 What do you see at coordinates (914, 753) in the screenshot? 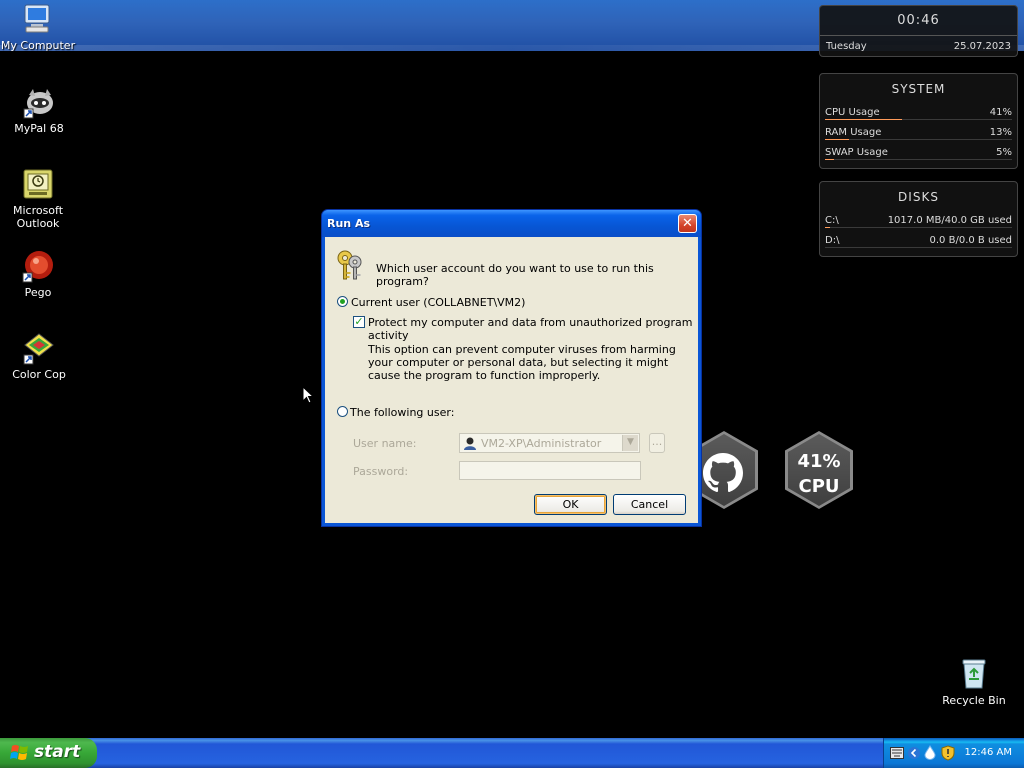
I see `chevron-left-icon` at bounding box center [914, 753].